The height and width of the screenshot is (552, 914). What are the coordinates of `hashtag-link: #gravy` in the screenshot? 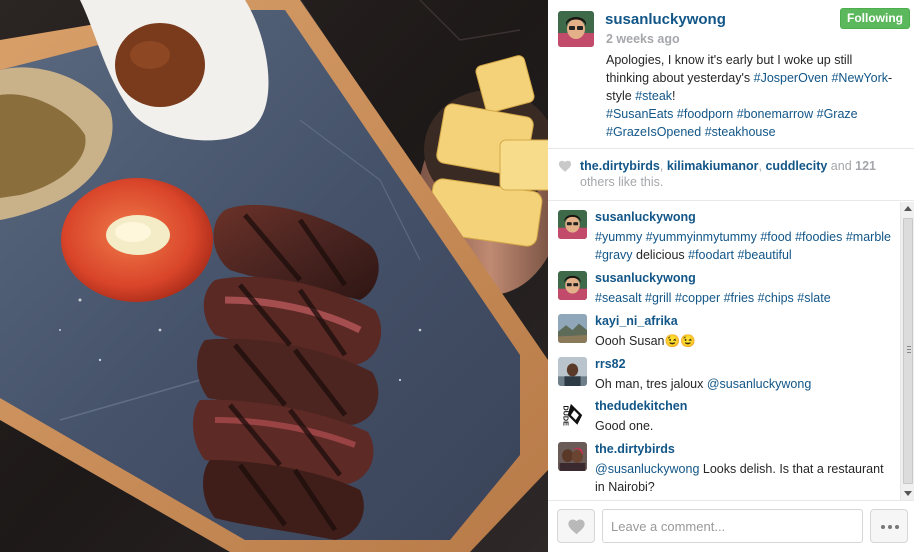 It's located at (614, 255).